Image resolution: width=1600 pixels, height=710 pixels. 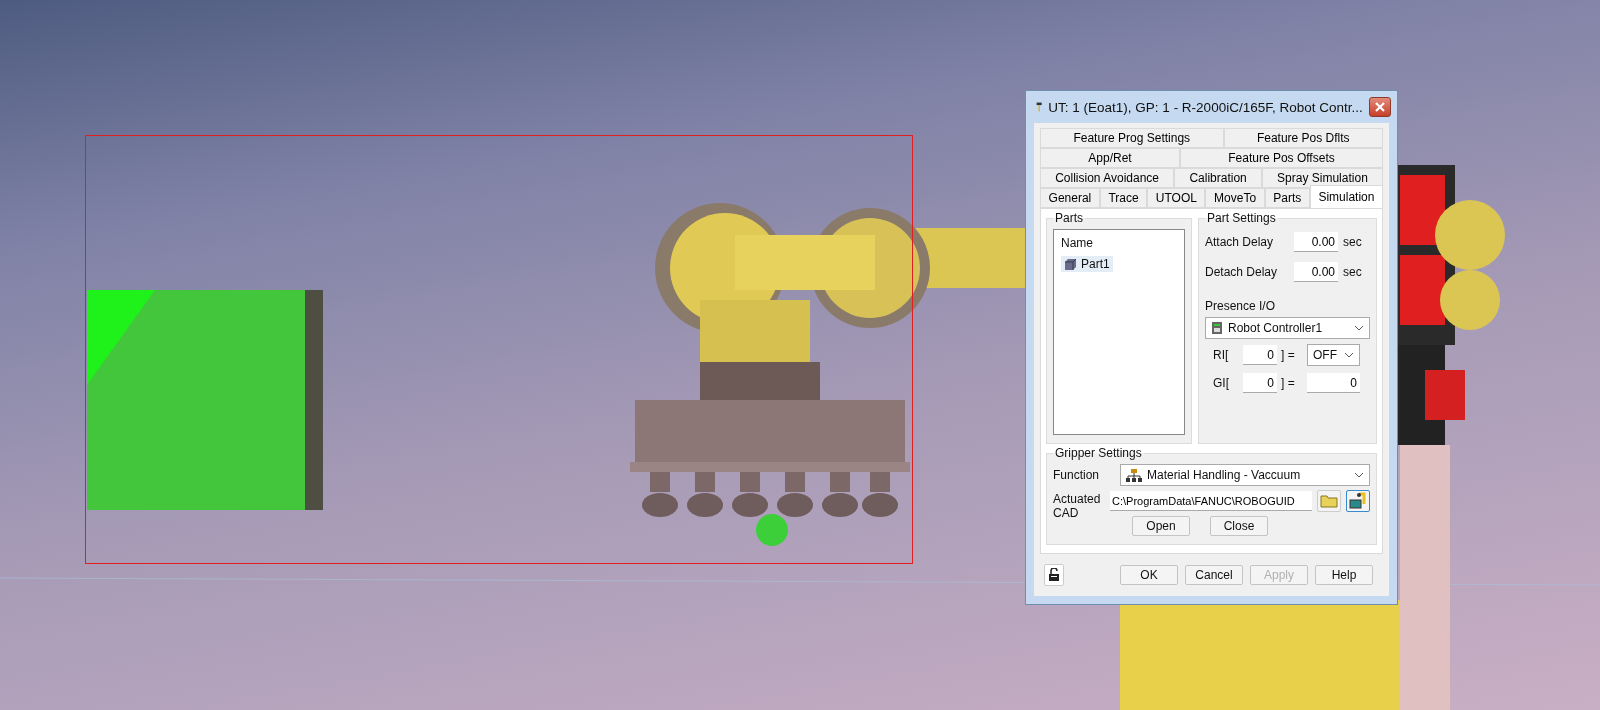 I want to click on robot-cad-button, so click(x=1358, y=501).